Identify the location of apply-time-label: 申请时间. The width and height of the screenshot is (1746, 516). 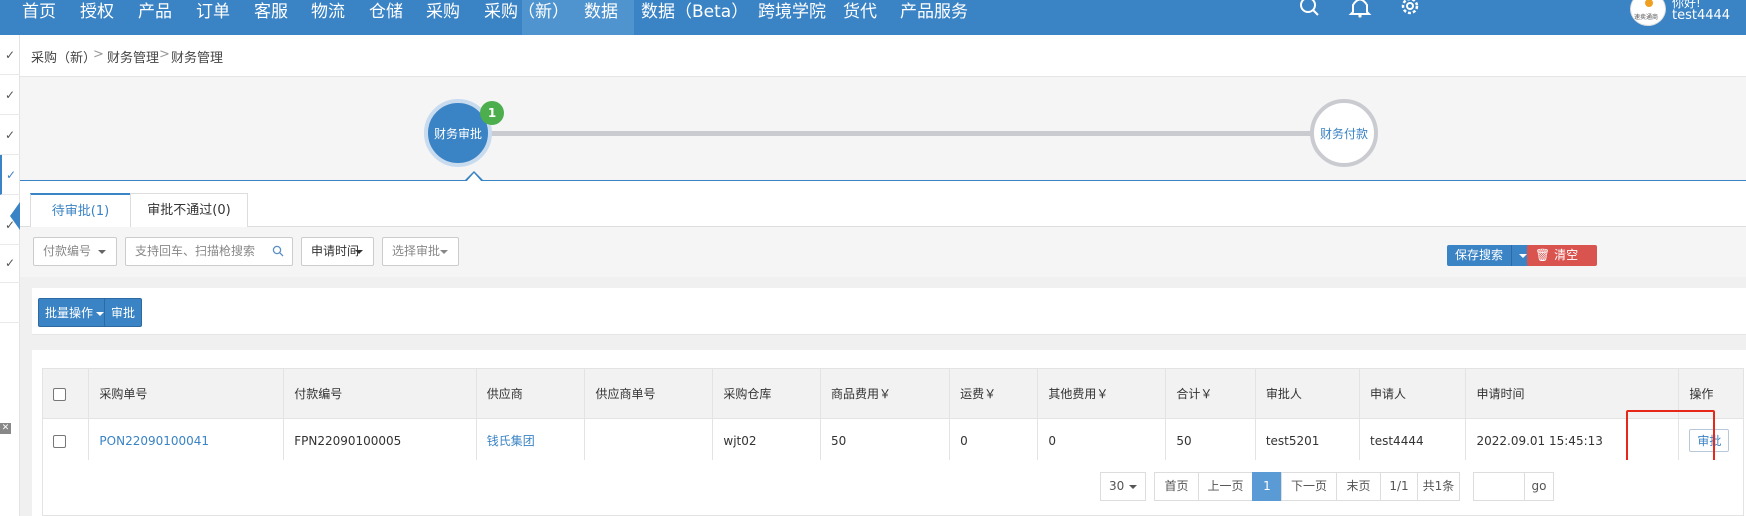
(335, 251).